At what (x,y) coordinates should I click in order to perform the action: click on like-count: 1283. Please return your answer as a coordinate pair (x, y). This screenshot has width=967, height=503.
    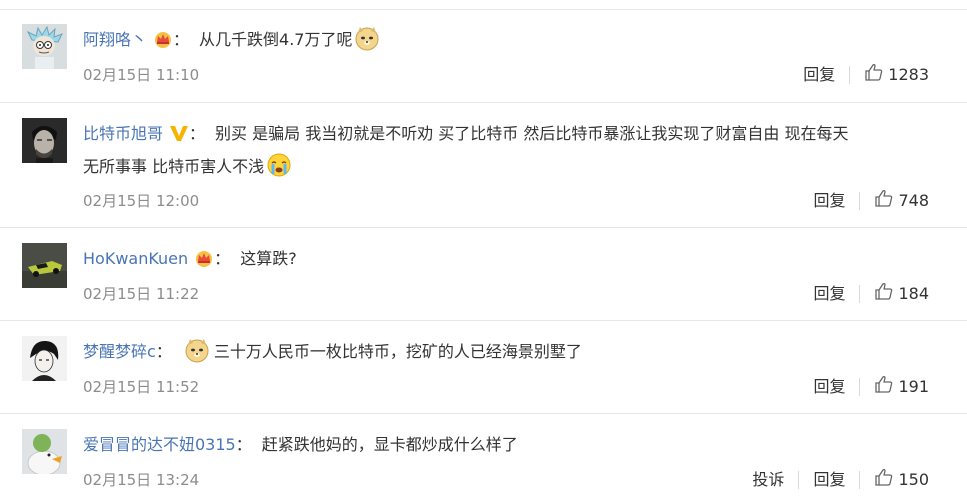
    Looking at the image, I should click on (908, 74).